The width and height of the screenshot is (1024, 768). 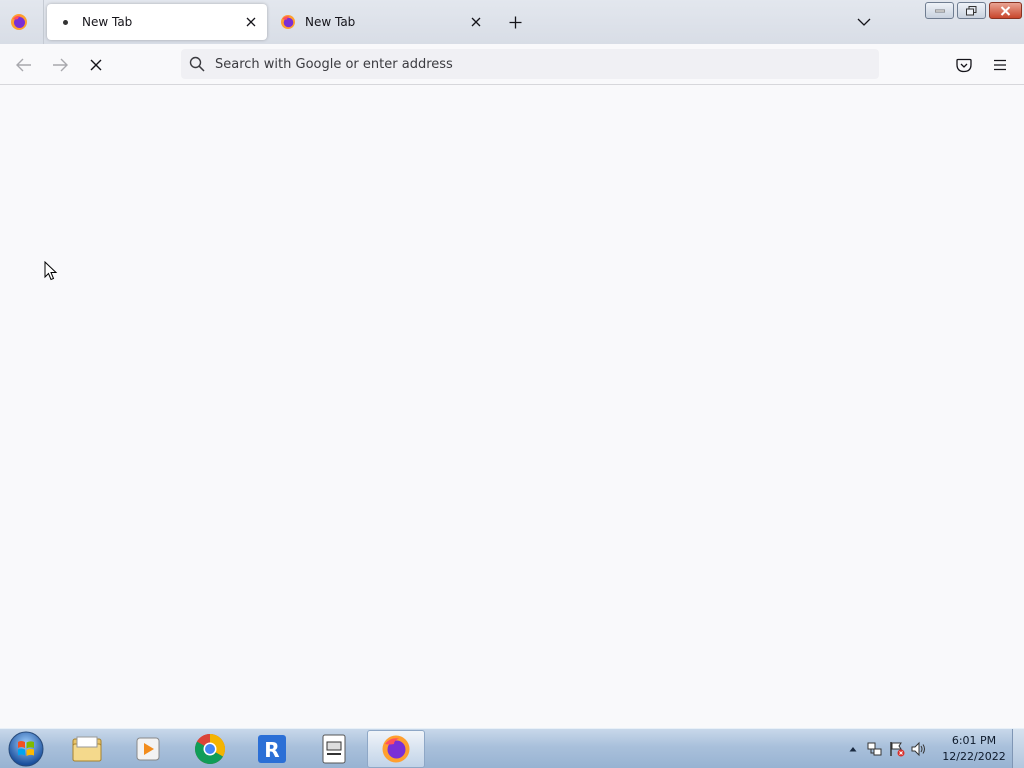 What do you see at coordinates (87, 749) in the screenshot?
I see `folder-icon` at bounding box center [87, 749].